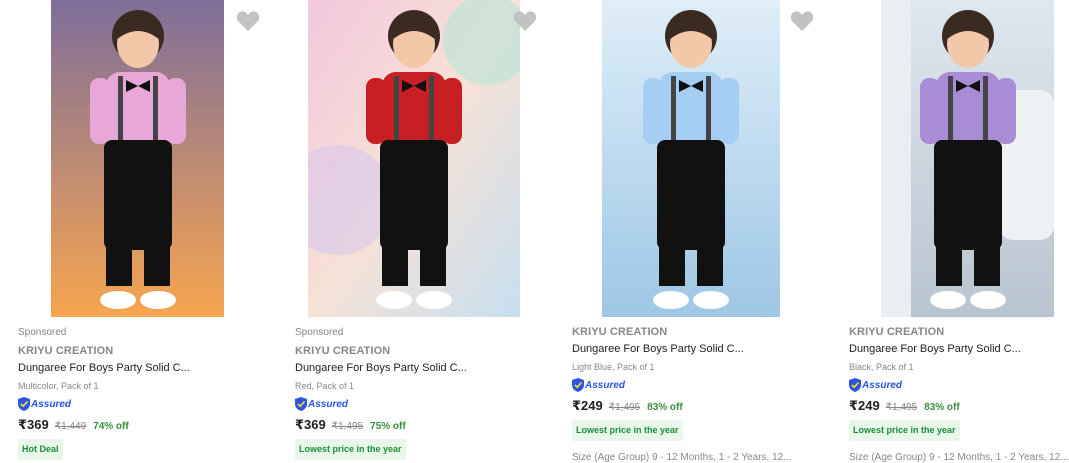 This screenshot has width=1069, height=463. Describe the element at coordinates (40, 449) in the screenshot. I see `deal-badge: Hot Deal` at that location.